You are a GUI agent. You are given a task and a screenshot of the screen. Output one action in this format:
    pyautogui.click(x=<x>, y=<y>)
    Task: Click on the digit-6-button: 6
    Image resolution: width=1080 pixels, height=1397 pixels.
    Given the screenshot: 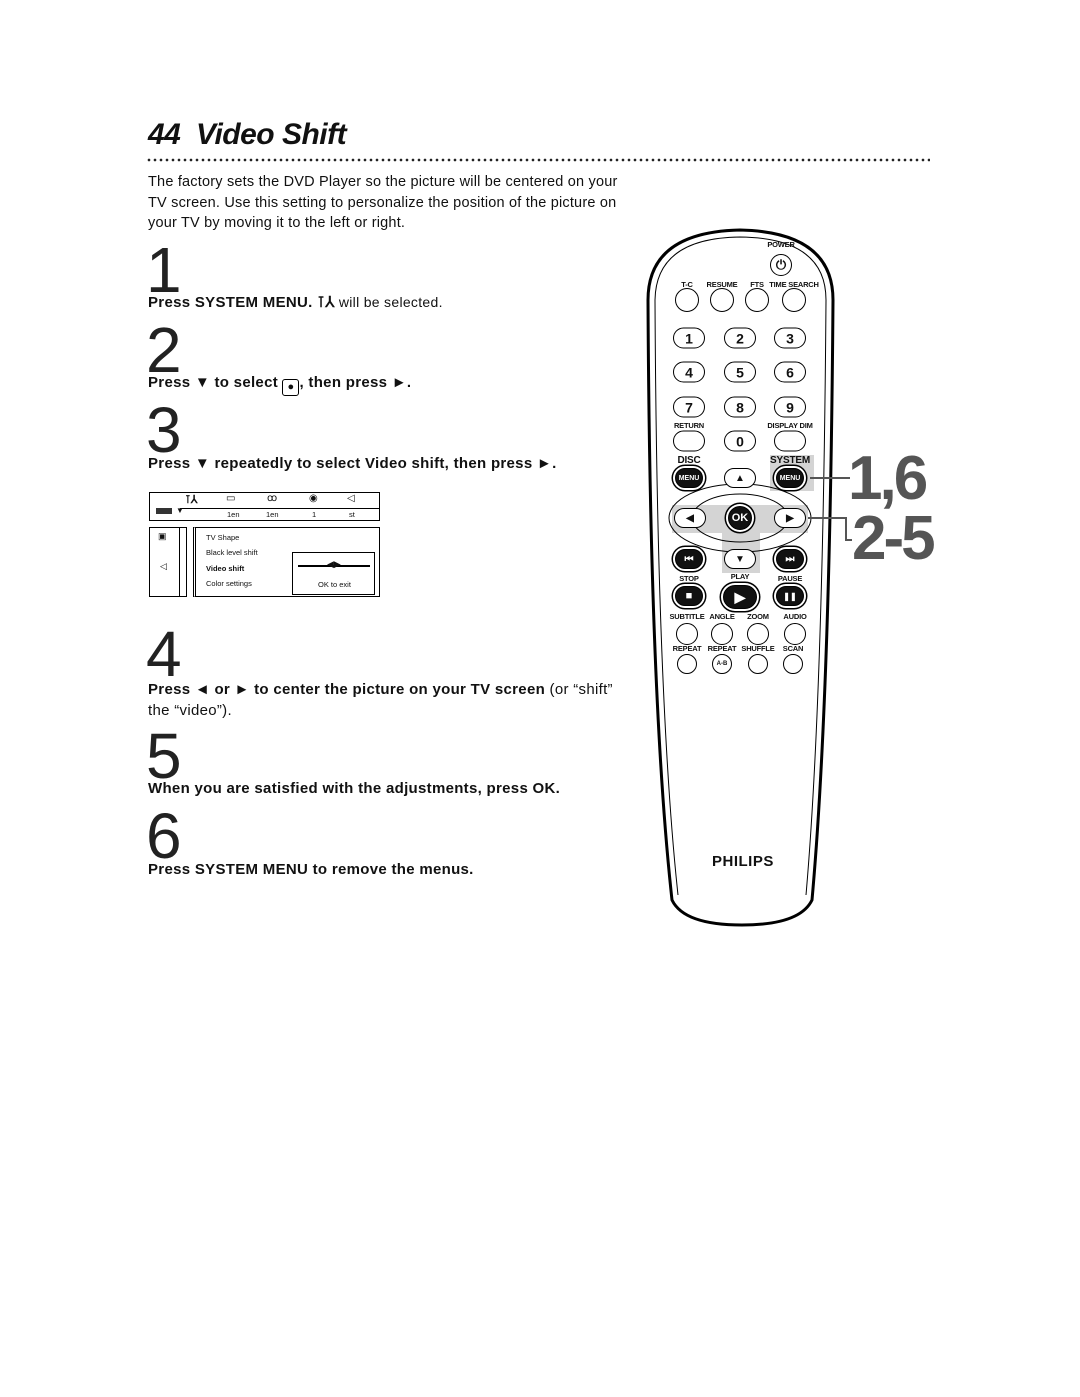 What is the action you would take?
    pyautogui.click(x=790, y=372)
    